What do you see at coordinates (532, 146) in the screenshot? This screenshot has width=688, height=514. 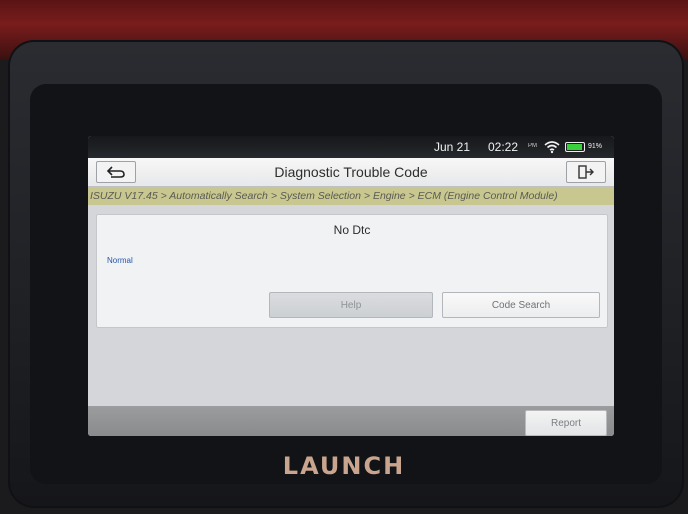 I see `status-notification: PM` at bounding box center [532, 146].